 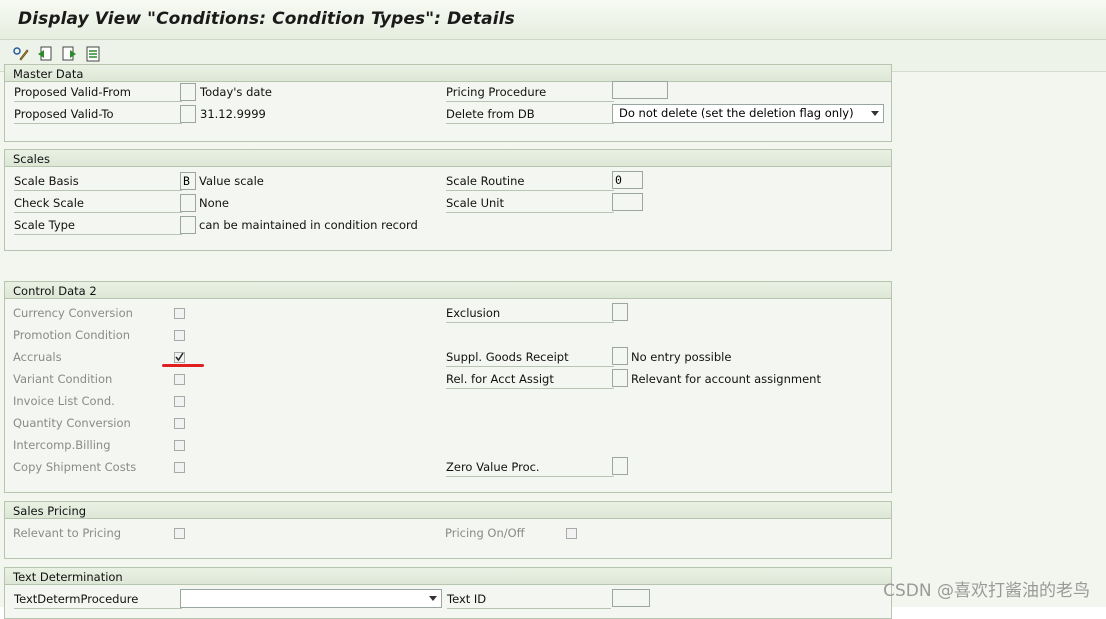 I want to click on exclusion-field, so click(x=620, y=312).